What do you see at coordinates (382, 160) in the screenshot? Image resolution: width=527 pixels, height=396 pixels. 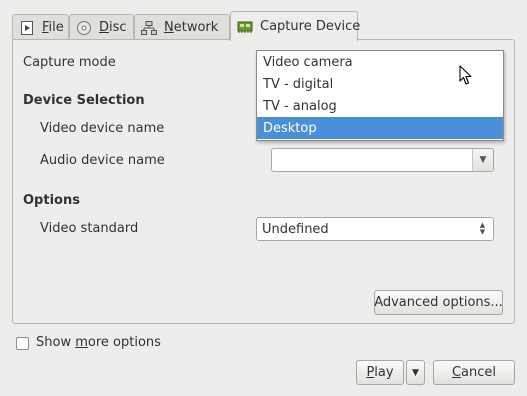 I see `audio-device-combo: ▼` at bounding box center [382, 160].